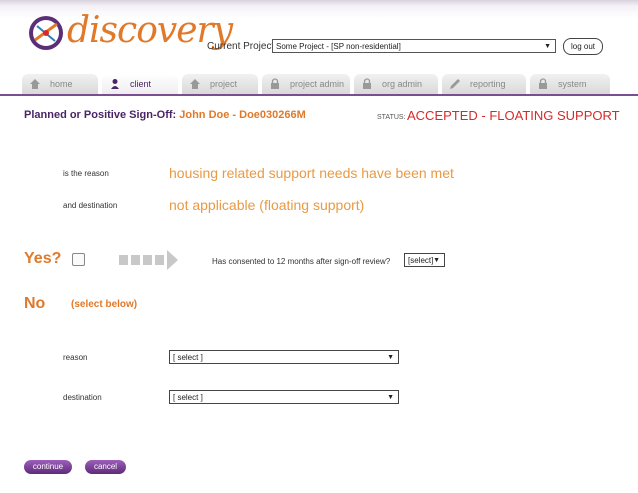  What do you see at coordinates (396, 84) in the screenshot?
I see `tab-org-admin: org admin` at bounding box center [396, 84].